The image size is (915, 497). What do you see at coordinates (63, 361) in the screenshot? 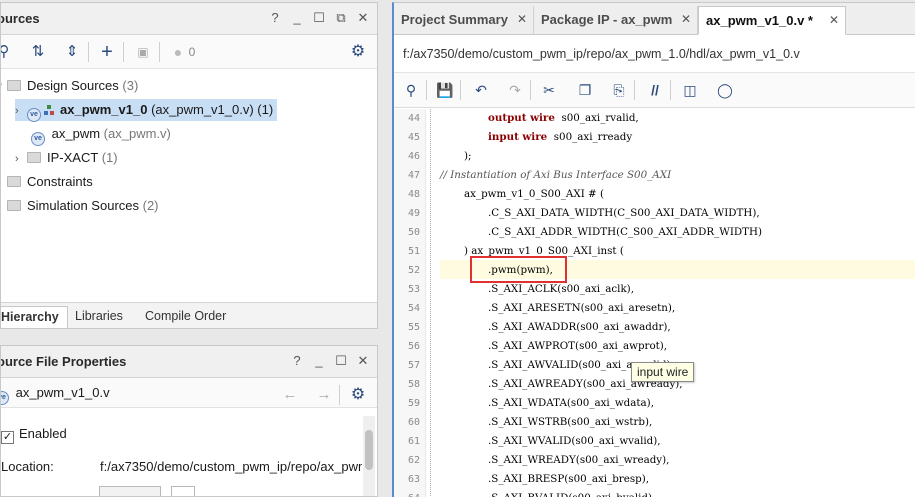
I see `properties-title: ource File Properties` at bounding box center [63, 361].